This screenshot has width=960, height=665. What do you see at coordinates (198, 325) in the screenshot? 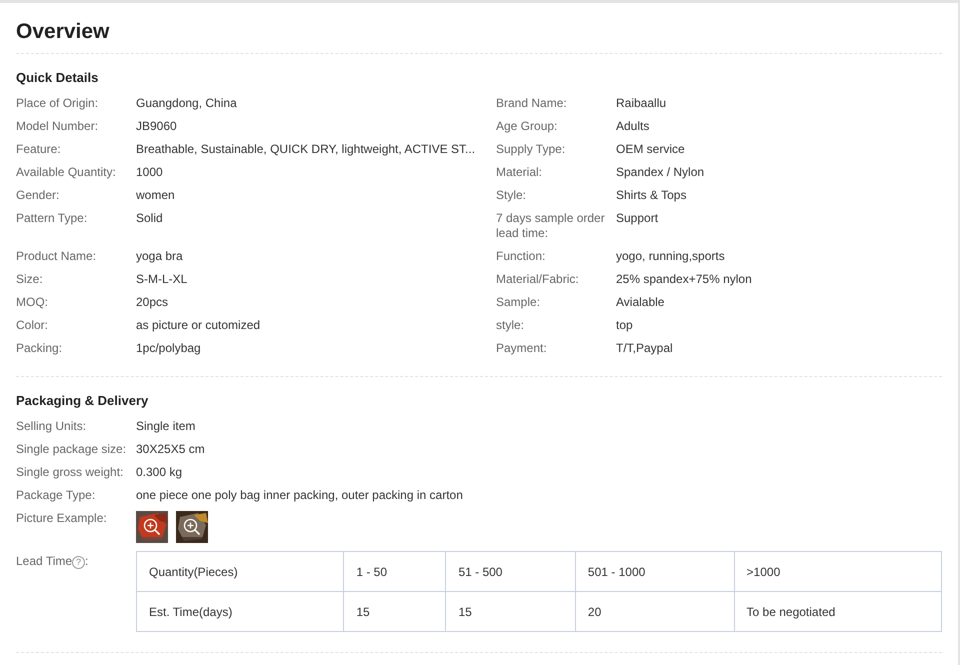
I see `field-value: as picture or cutomized` at bounding box center [198, 325].